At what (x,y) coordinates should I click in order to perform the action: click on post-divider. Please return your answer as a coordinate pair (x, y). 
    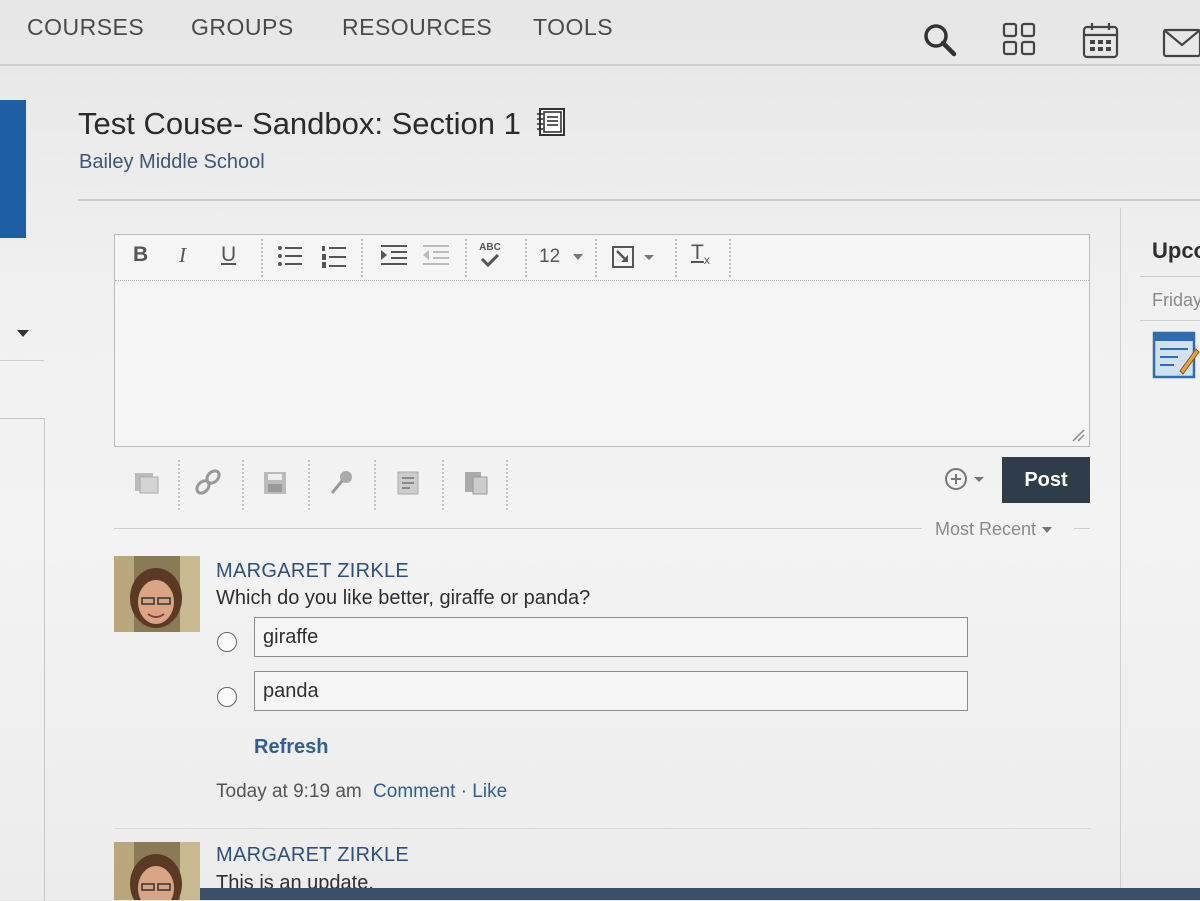
    Looking at the image, I should click on (602, 828).